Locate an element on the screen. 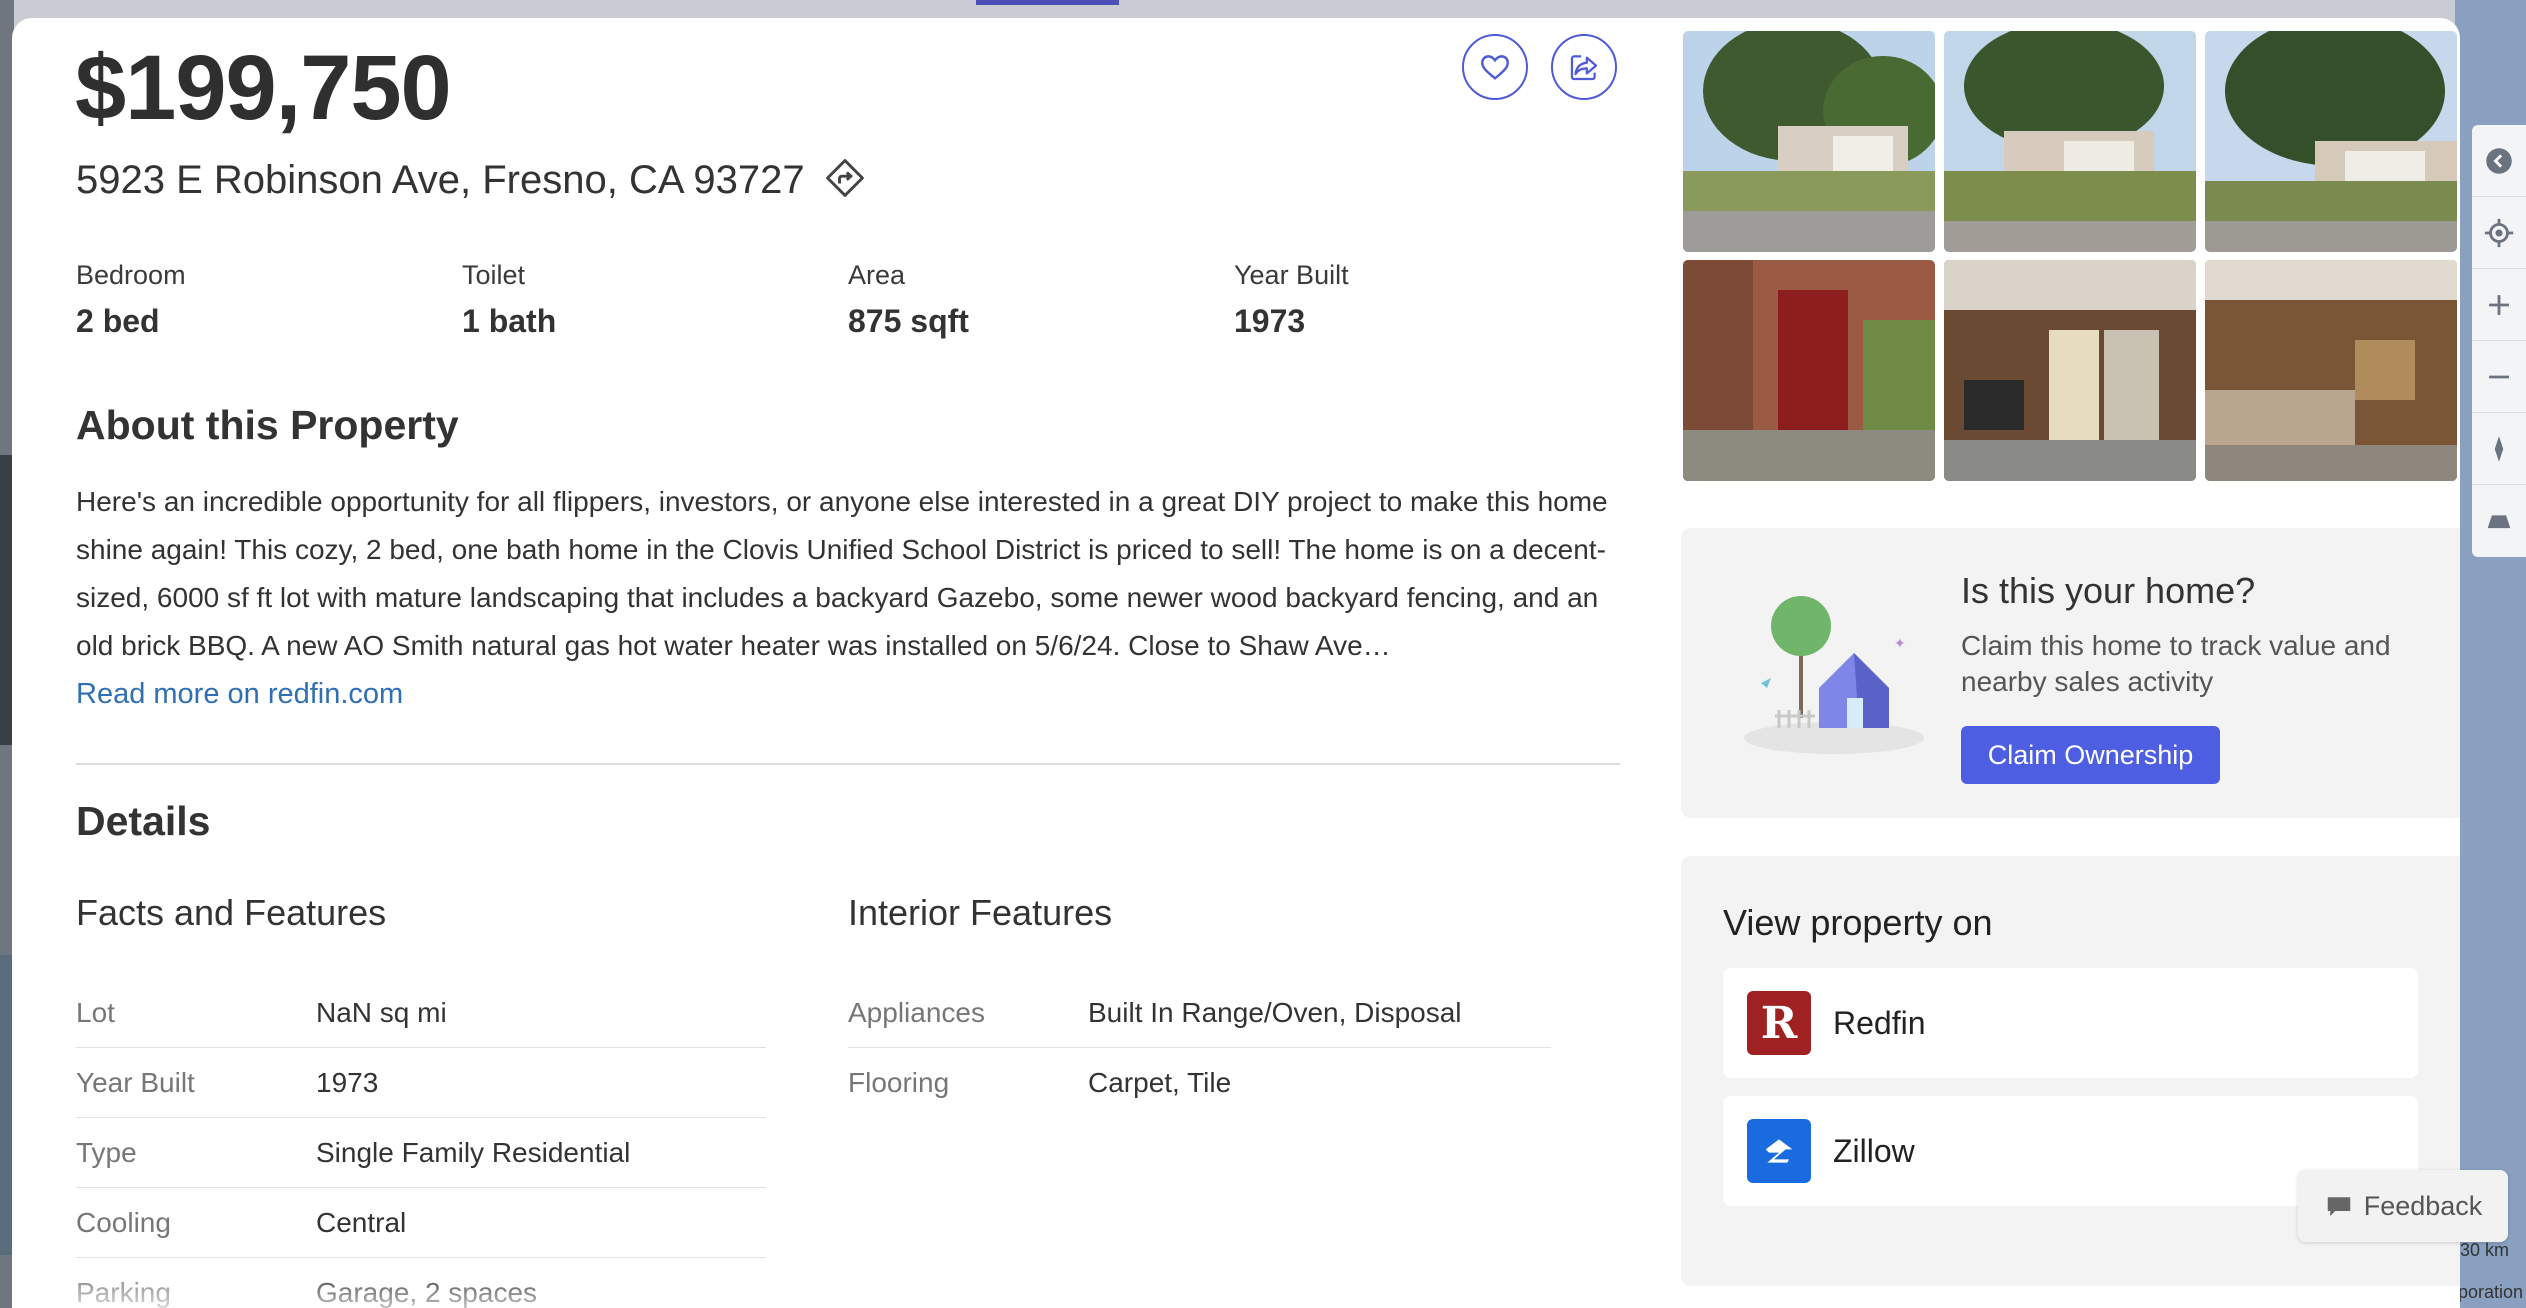 The width and height of the screenshot is (2526, 1308). about-heading: About this Property is located at coordinates (267, 425).